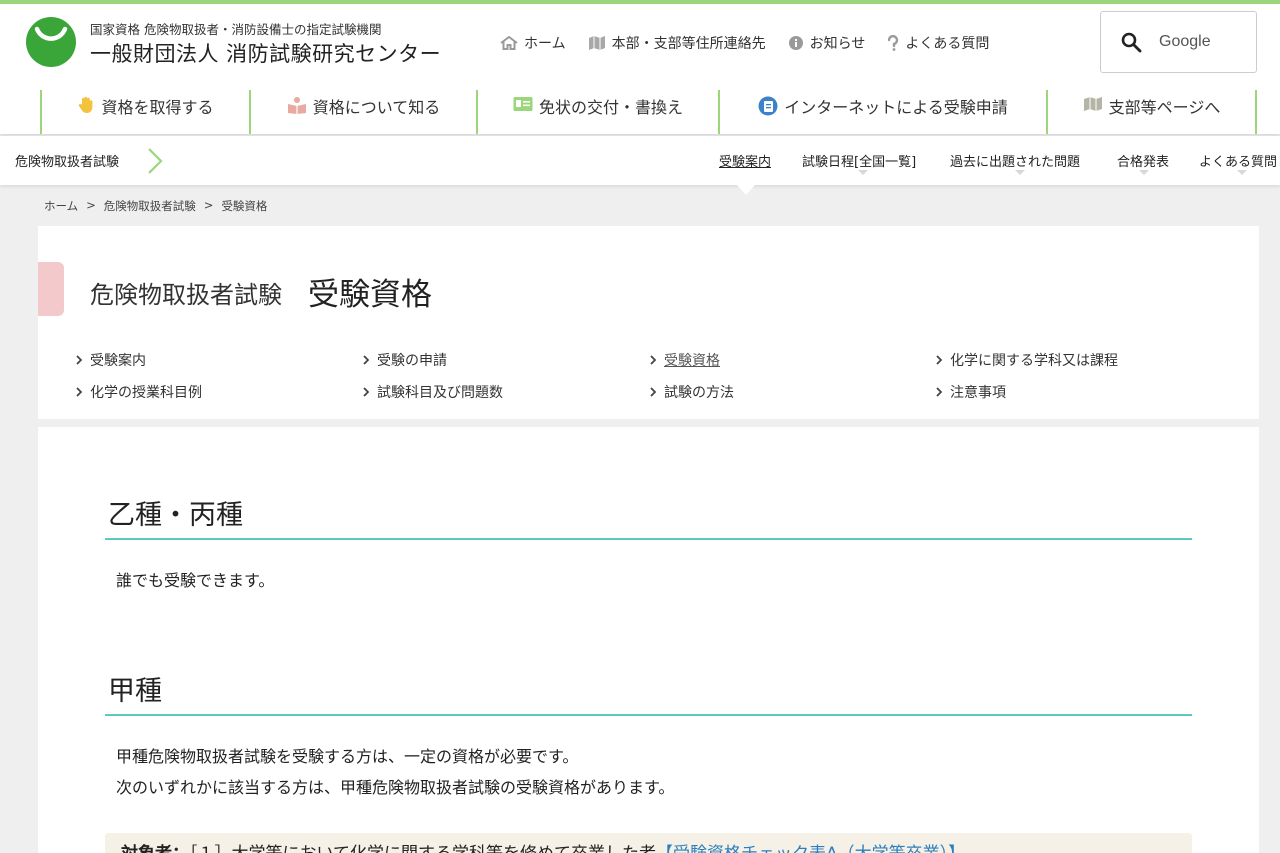 This screenshot has width=1280, height=853. I want to click on sub-link-label: 試験の方法, so click(699, 393).